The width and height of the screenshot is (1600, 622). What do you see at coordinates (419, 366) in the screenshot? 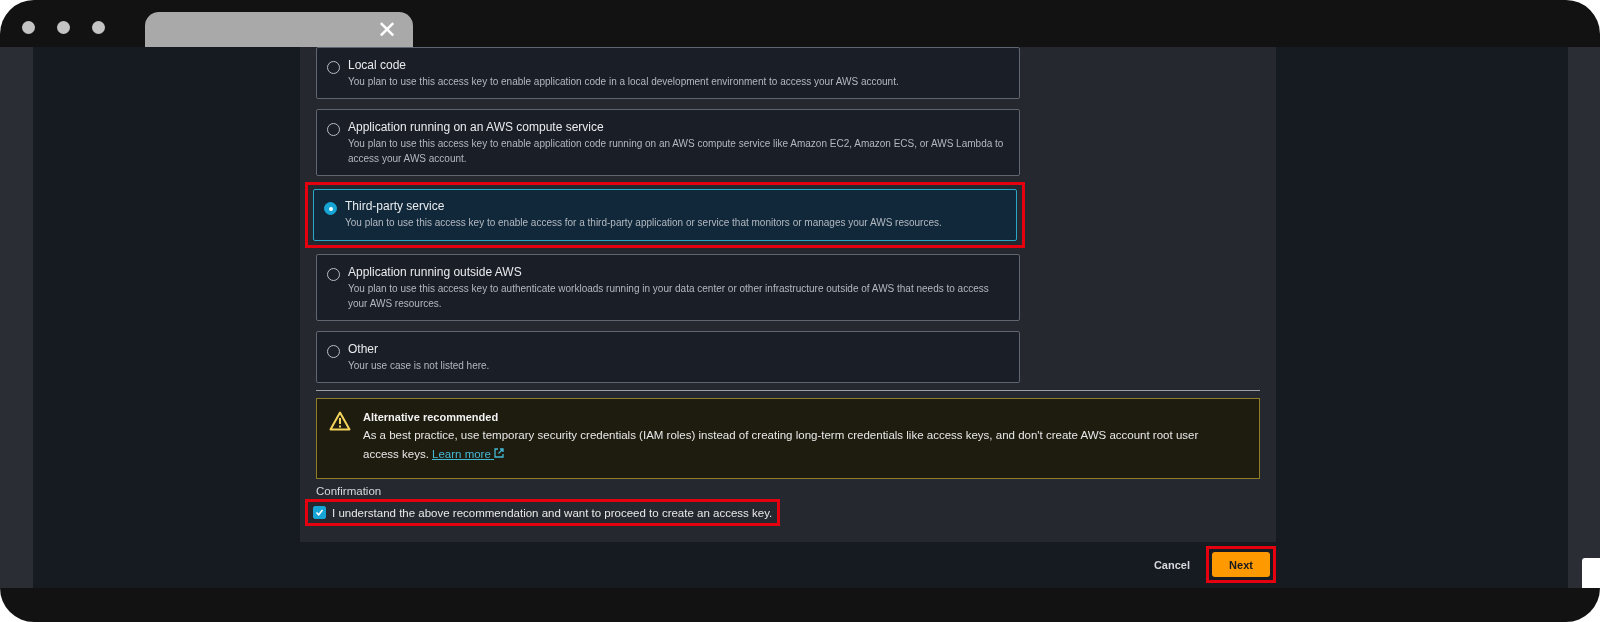
I see `option-description: Your use case is not listed here.` at bounding box center [419, 366].